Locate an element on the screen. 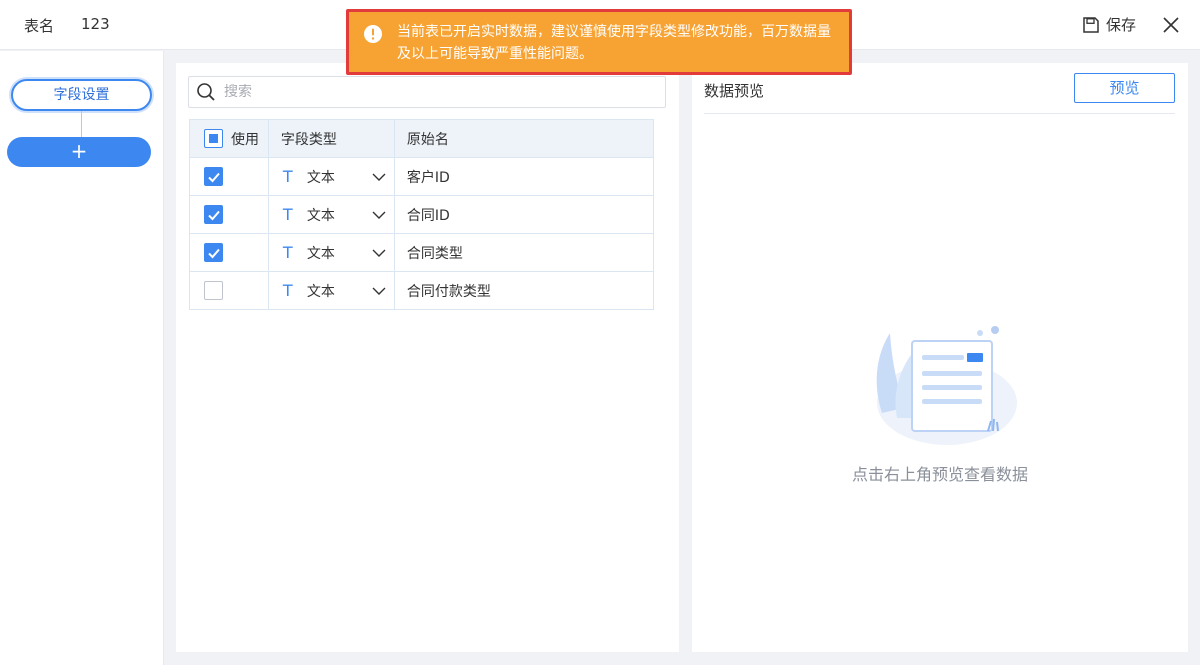 This screenshot has width=1200, height=665. column-header-use: 使用 is located at coordinates (245, 139).